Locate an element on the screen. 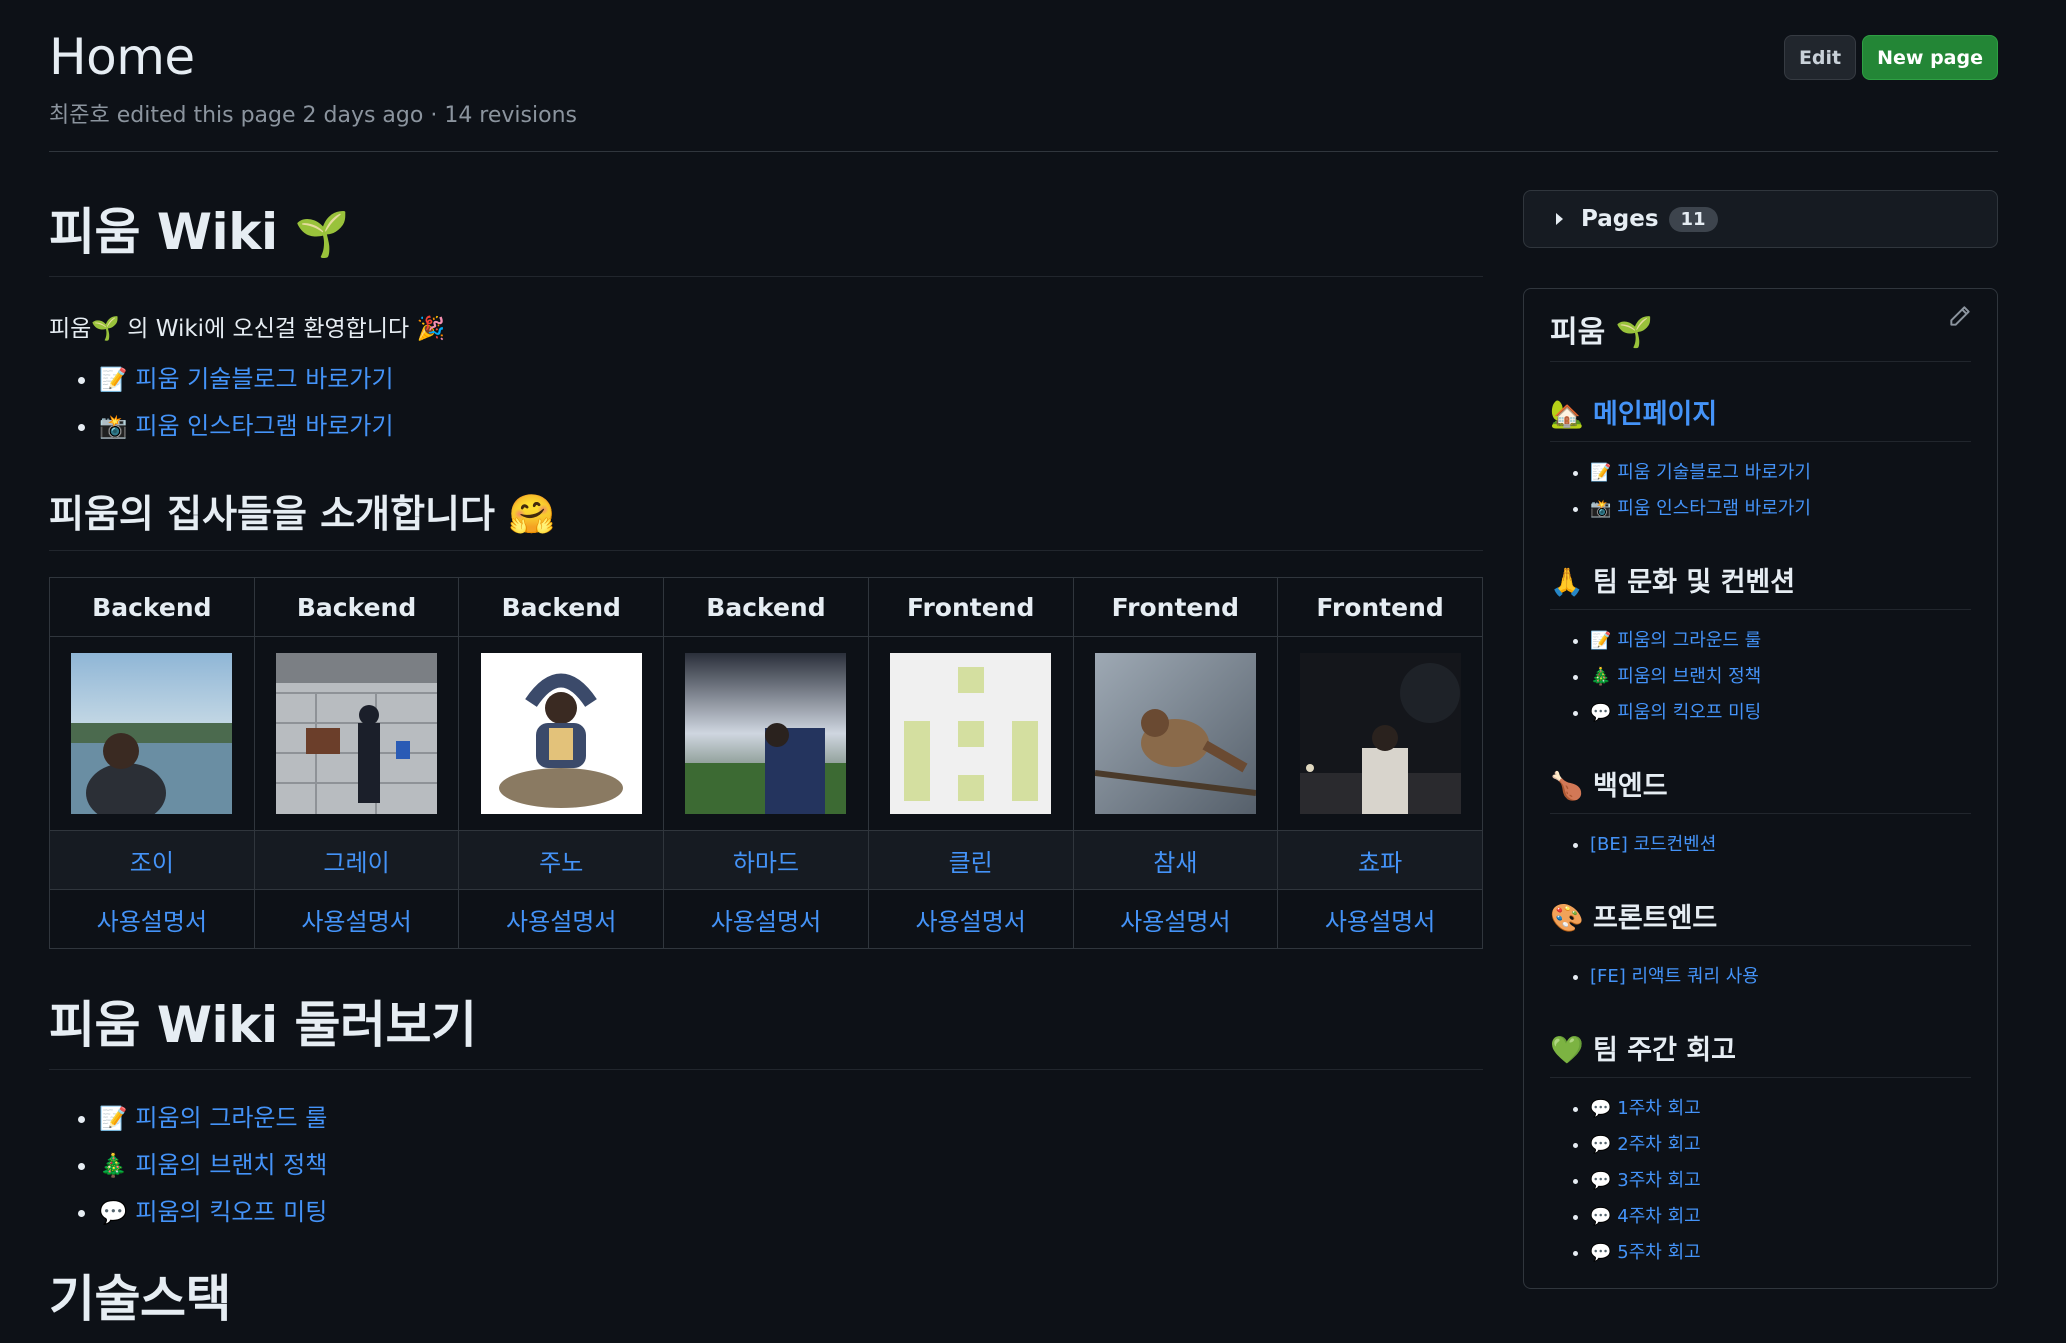 The image size is (2066, 1343). list-item: 💬5주차 회고 is located at coordinates (1780, 1251).